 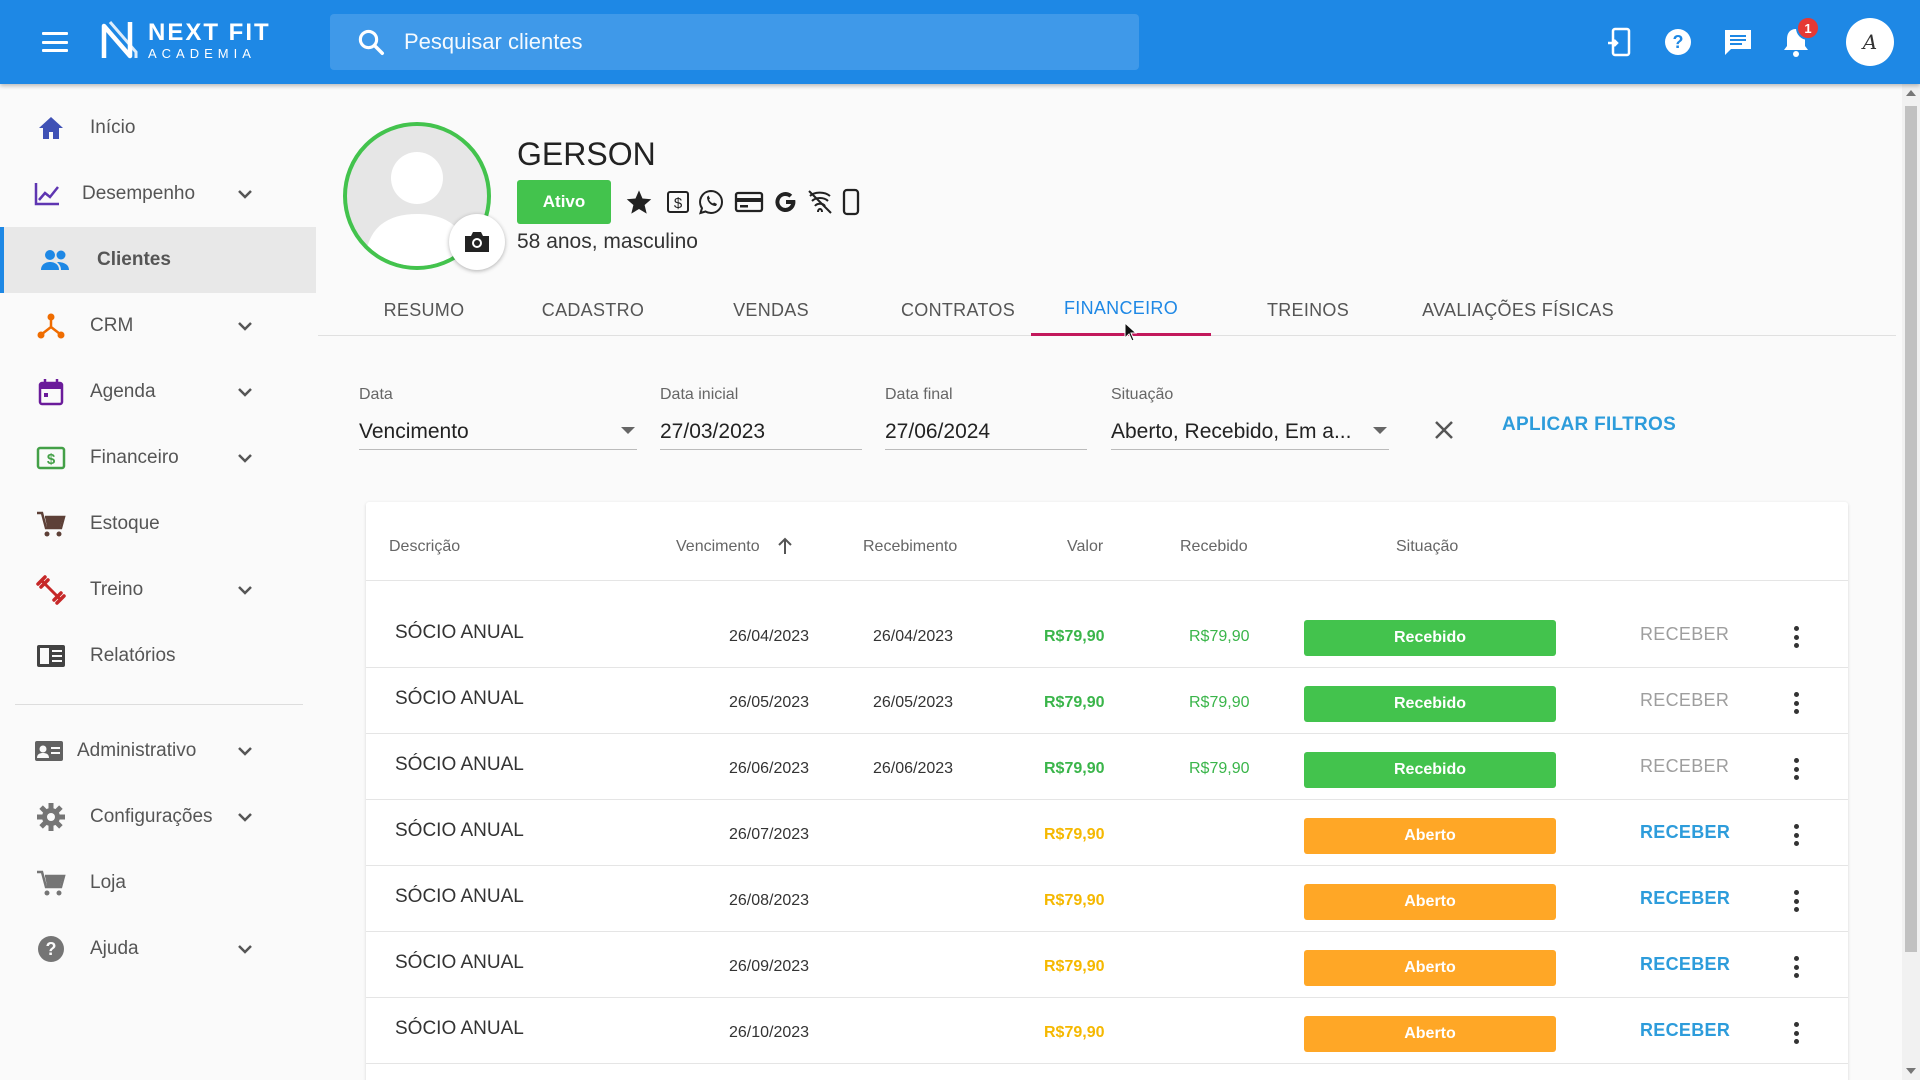 What do you see at coordinates (785, 546) in the screenshot?
I see `sort-ascending-arrow-icon` at bounding box center [785, 546].